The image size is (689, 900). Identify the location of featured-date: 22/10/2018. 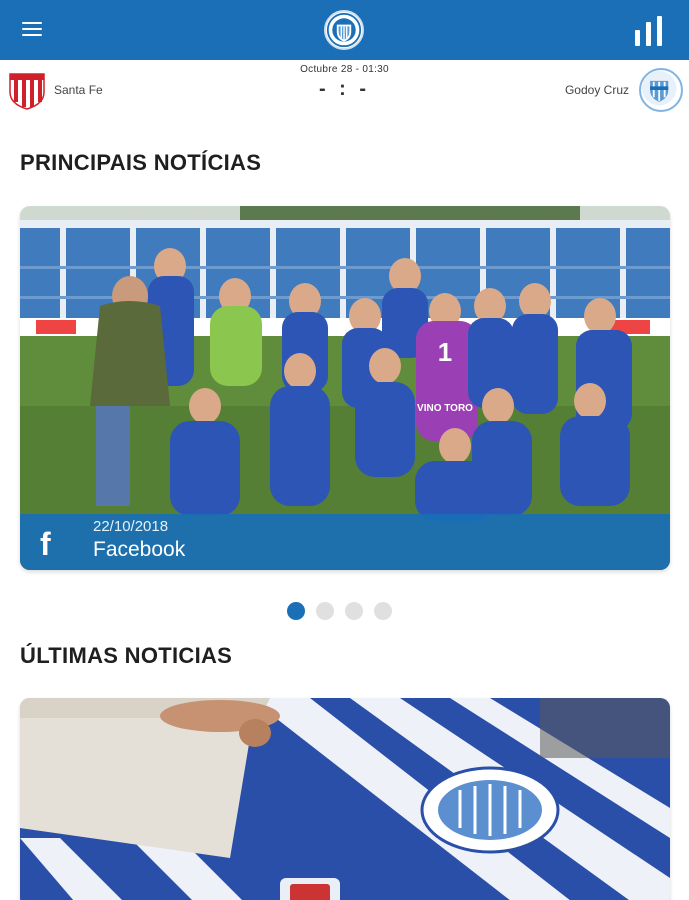
(131, 526).